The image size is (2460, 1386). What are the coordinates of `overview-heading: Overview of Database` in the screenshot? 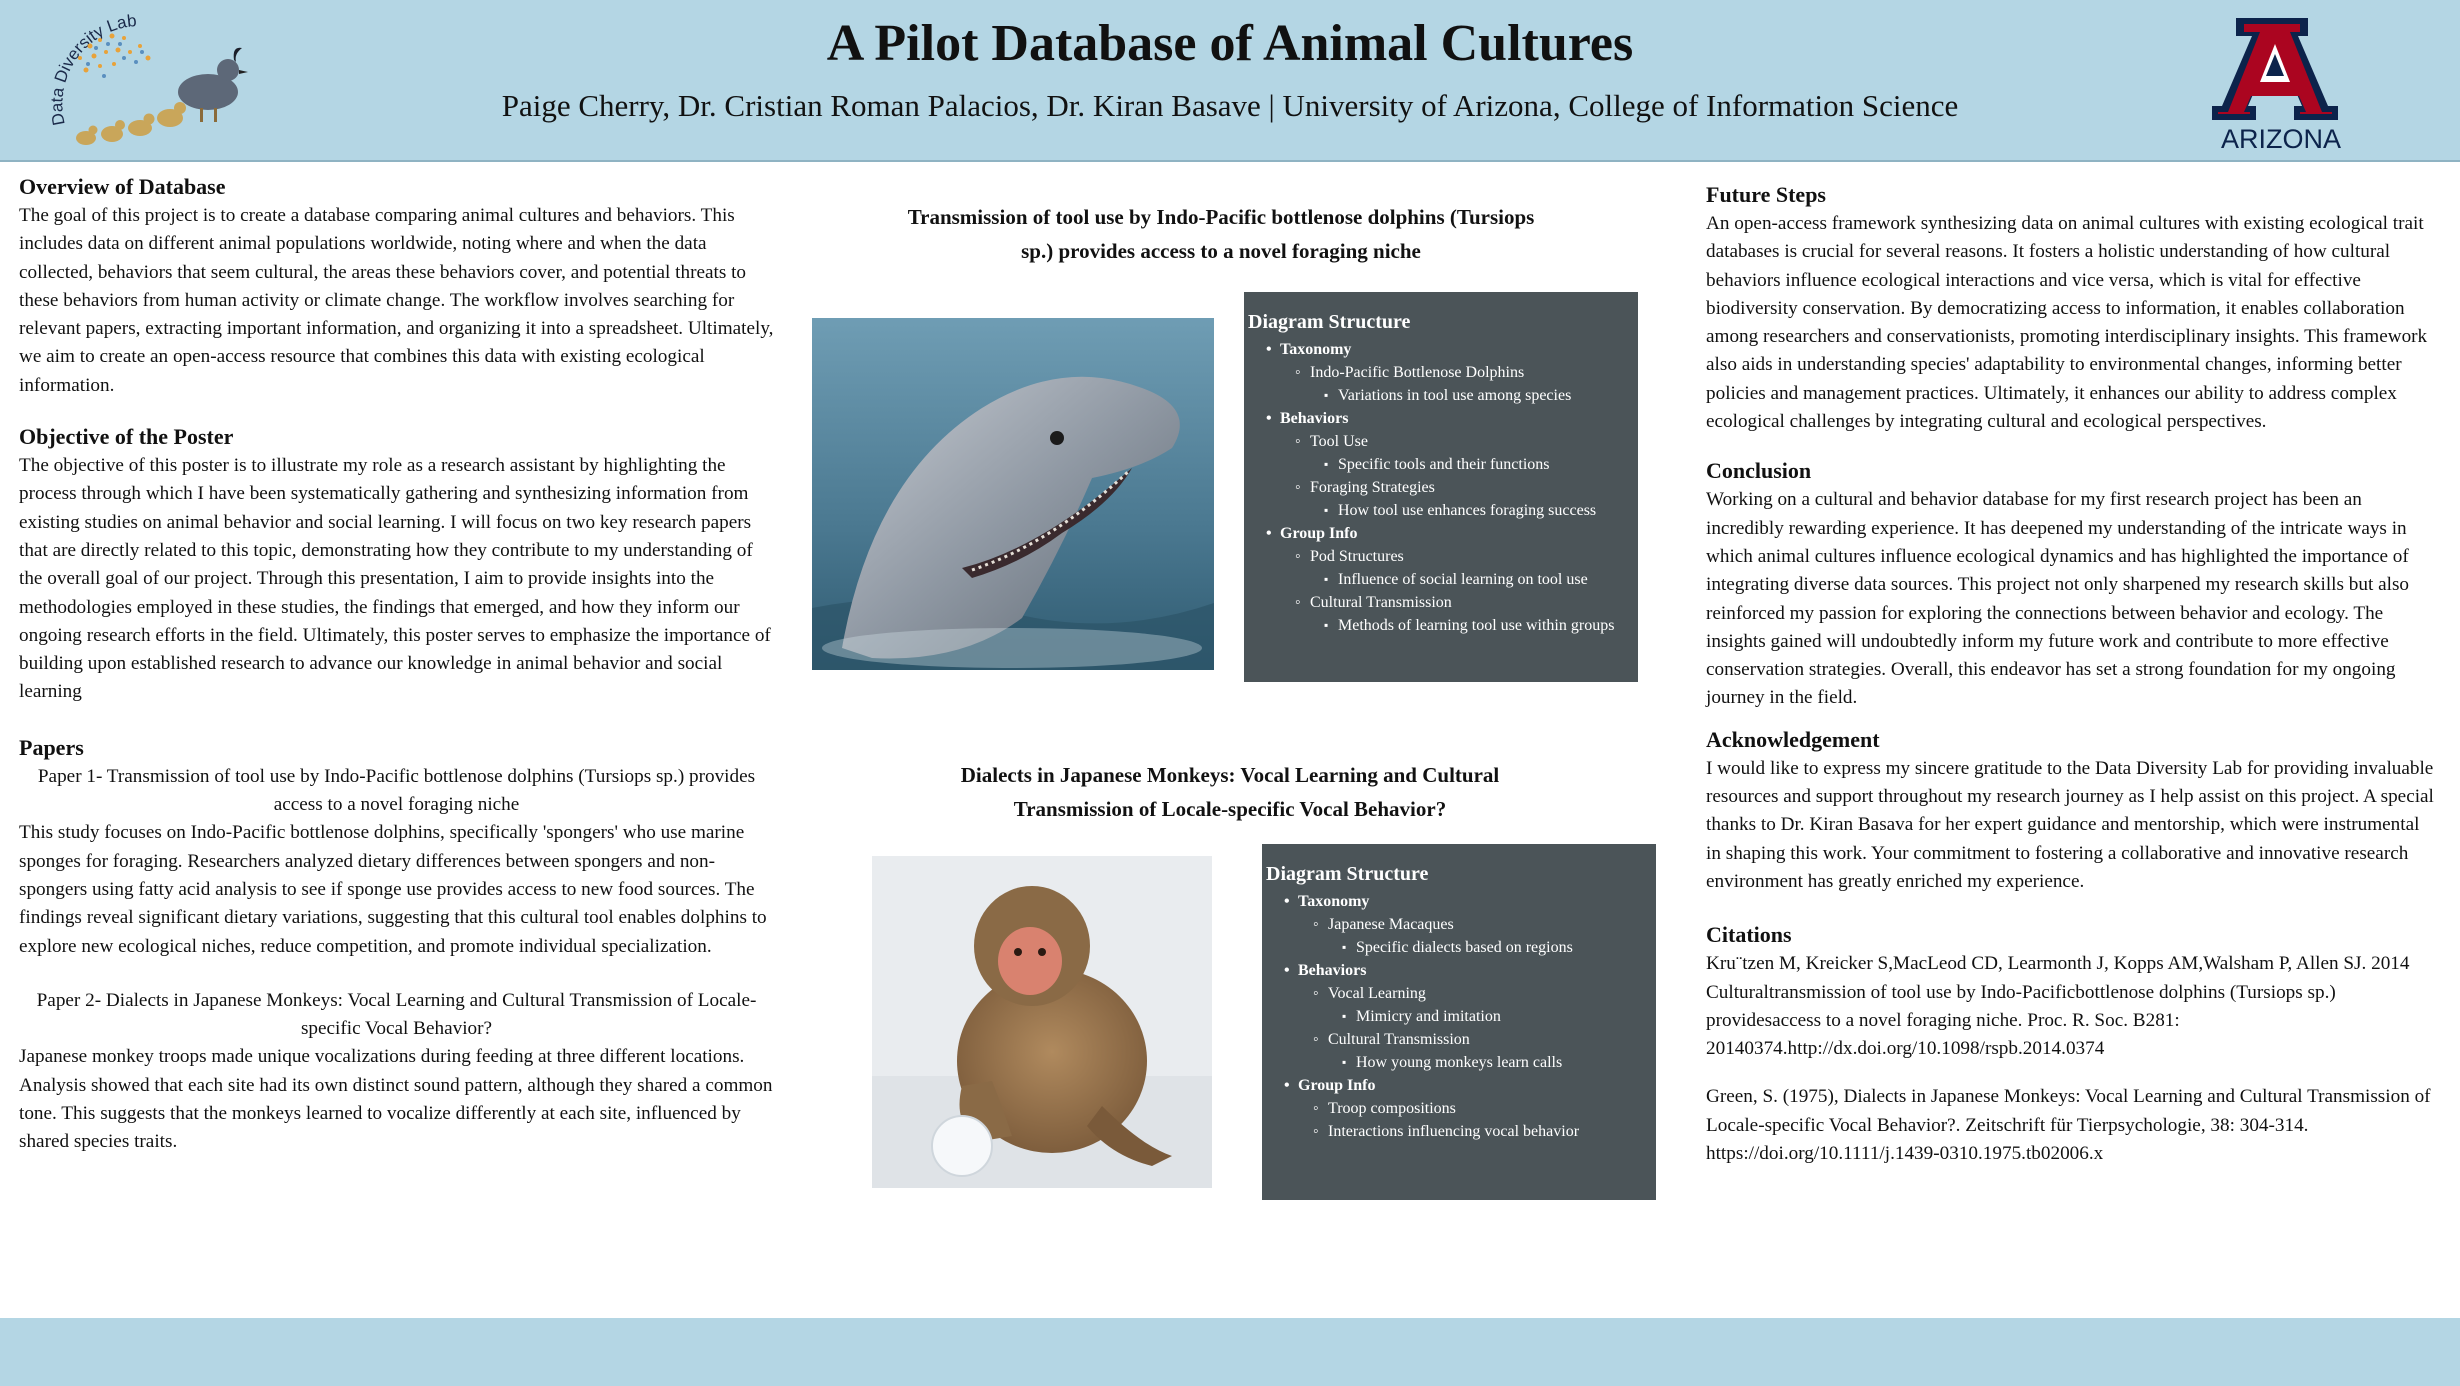 It's located at (122, 186).